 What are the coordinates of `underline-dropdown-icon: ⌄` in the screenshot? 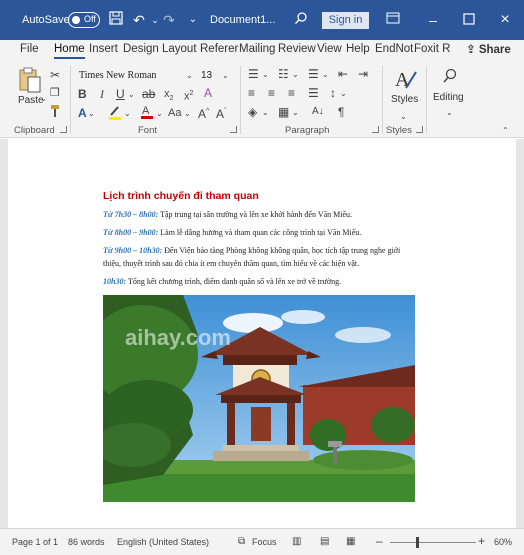 It's located at (131, 95).